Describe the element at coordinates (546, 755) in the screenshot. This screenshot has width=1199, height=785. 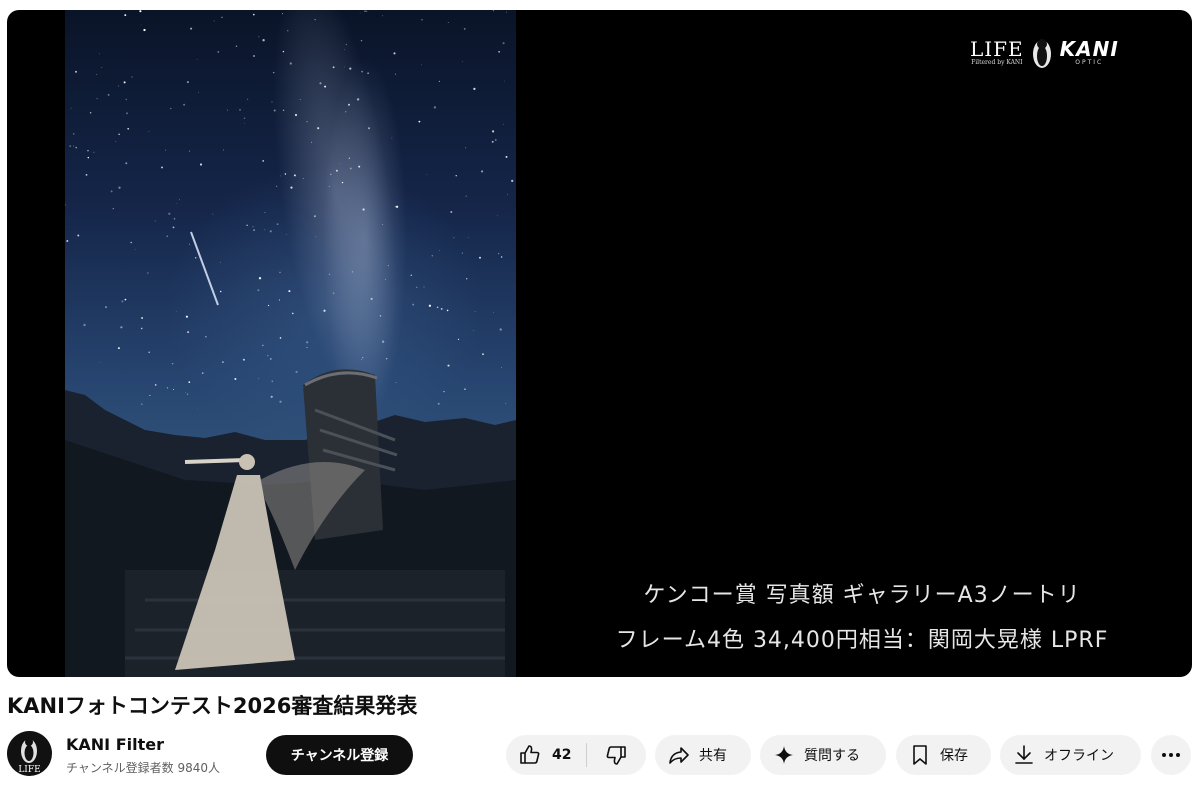
I see `like-button: 42` at that location.